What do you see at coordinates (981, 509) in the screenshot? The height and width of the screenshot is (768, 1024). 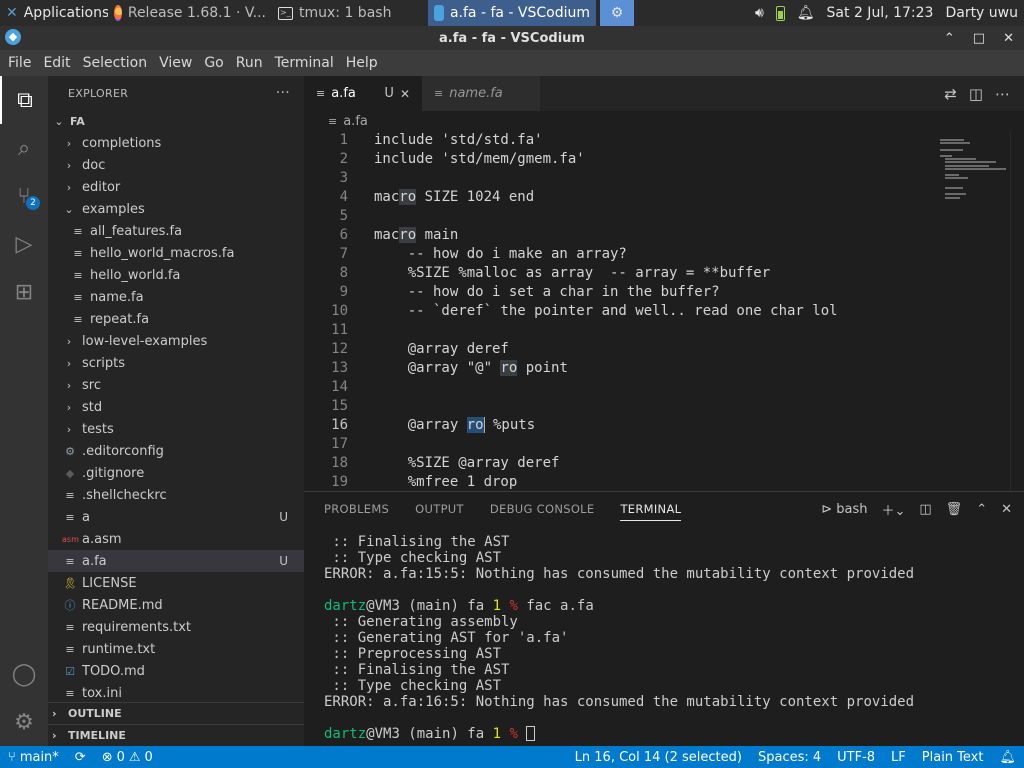 I see `maximize-panel-icon: ⌃` at bounding box center [981, 509].